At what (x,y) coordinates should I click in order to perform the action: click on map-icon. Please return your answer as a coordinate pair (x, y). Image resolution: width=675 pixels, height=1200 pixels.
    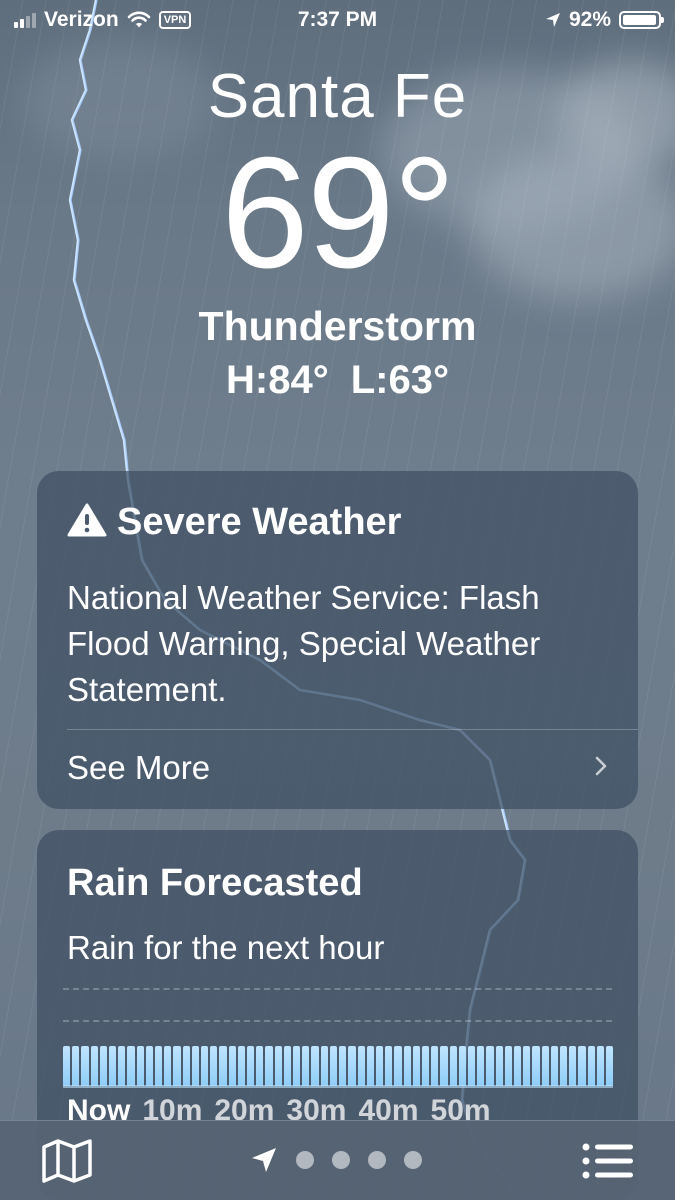
    Looking at the image, I should click on (67, 1161).